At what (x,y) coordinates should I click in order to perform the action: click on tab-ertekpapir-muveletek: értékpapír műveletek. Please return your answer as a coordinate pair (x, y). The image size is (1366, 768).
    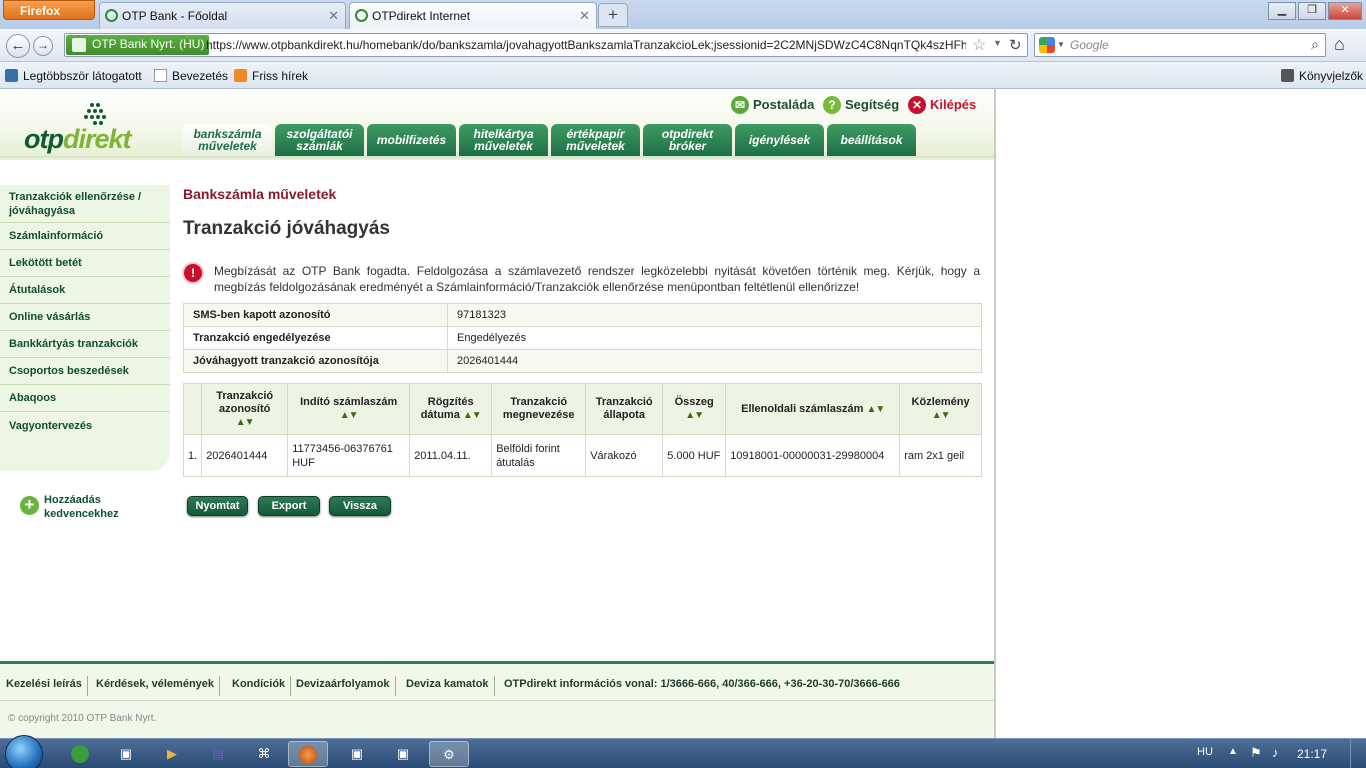
    Looking at the image, I should click on (595, 140).